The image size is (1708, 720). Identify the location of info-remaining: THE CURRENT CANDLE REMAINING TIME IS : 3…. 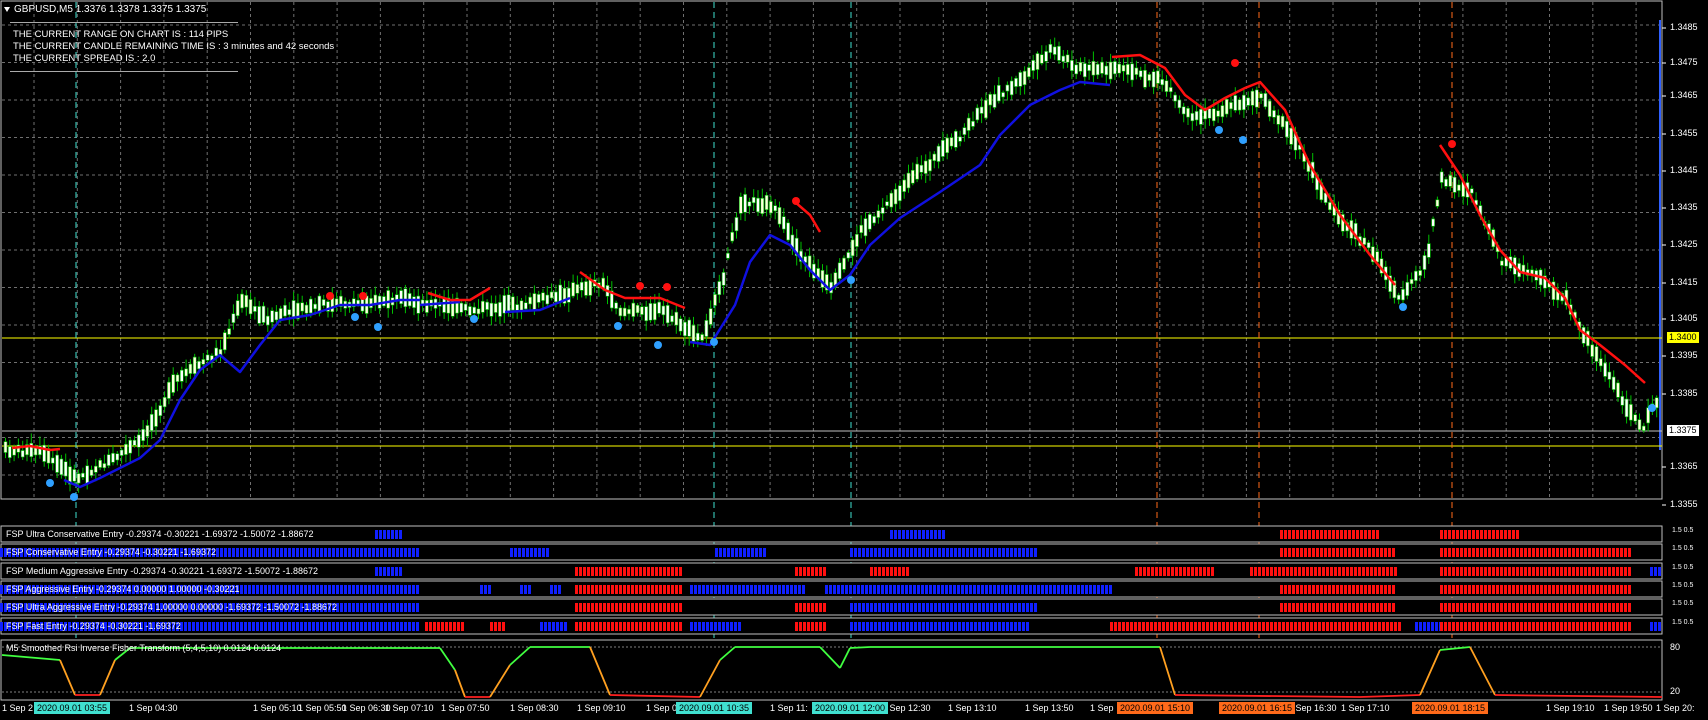
(174, 46).